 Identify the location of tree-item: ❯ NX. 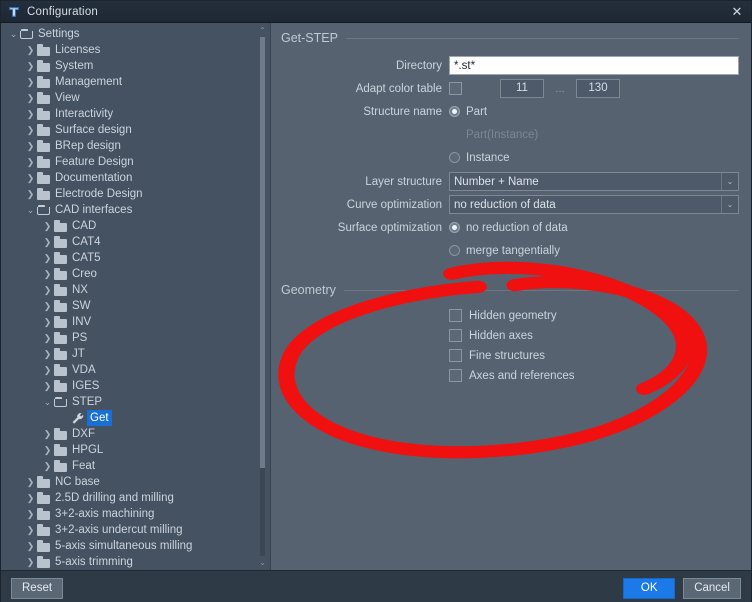
(135, 290).